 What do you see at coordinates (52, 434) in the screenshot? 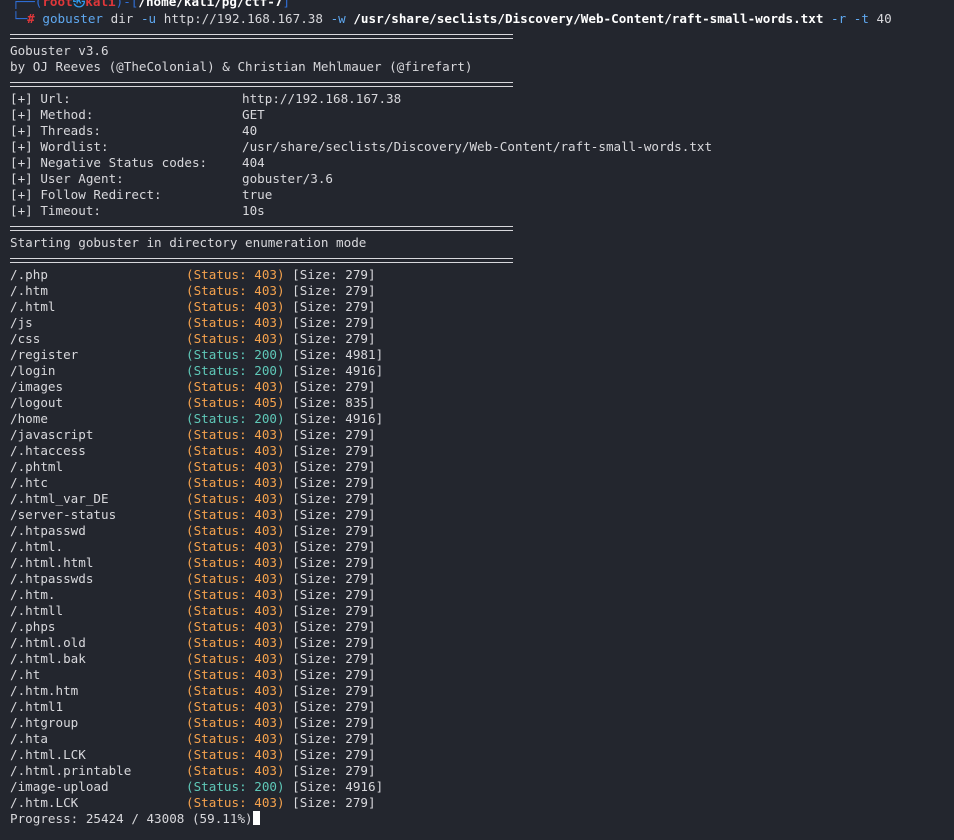
I see `result-path: /javascript` at bounding box center [52, 434].